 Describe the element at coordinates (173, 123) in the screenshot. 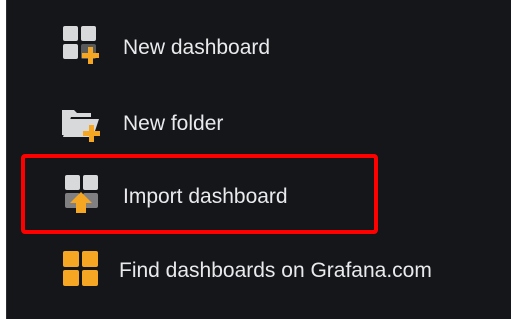

I see `menu-item-label: New folder` at that location.